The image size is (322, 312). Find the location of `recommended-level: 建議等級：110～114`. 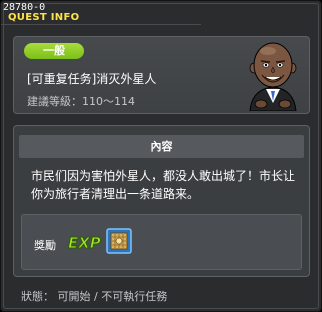

recommended-level: 建議等級：110～114 is located at coordinates (81, 101).